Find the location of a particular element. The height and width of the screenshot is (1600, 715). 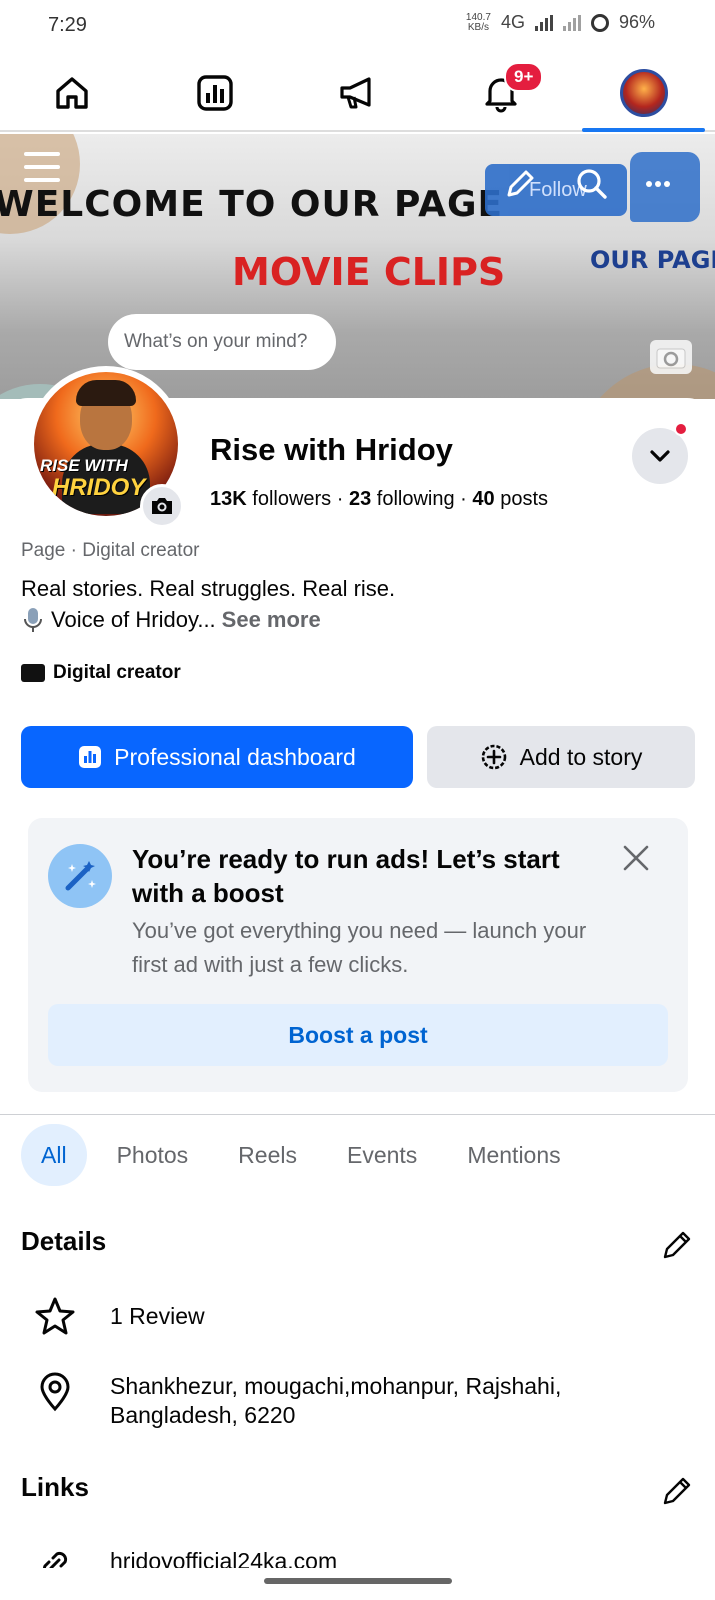

following-count: 23 is located at coordinates (360, 499).